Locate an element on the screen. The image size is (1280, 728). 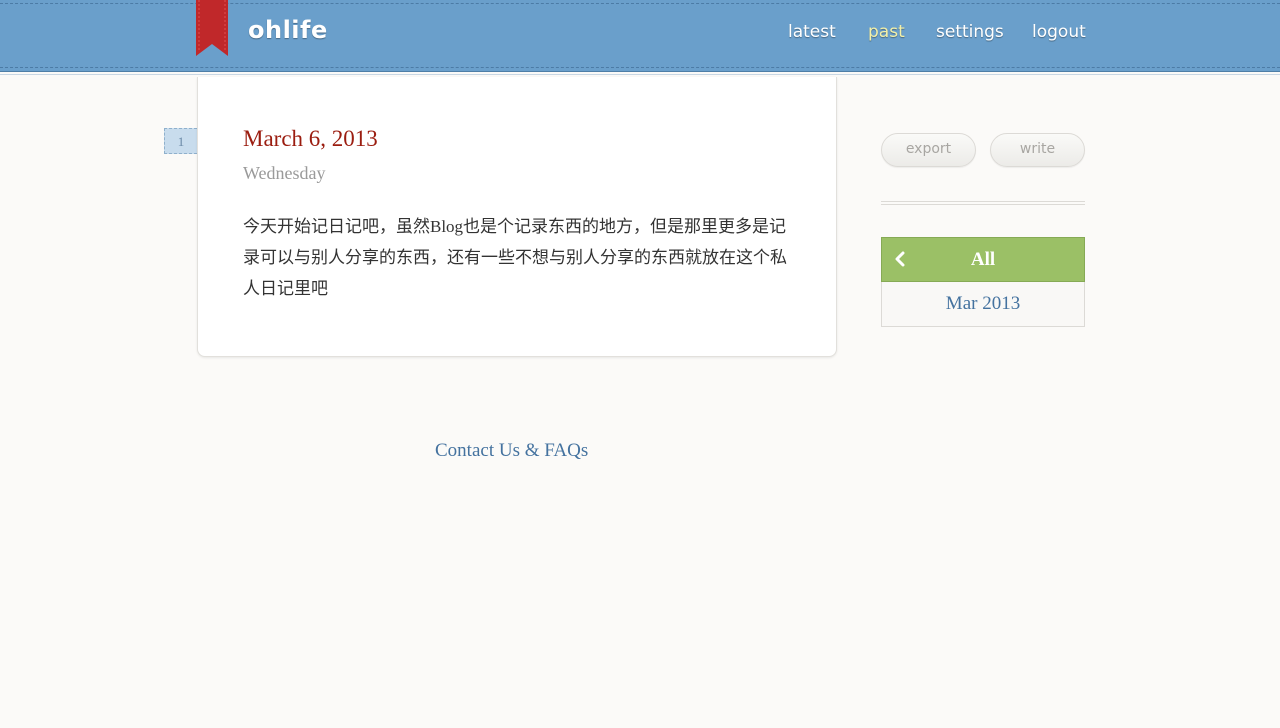
chevron-left-icon is located at coordinates (900, 259).